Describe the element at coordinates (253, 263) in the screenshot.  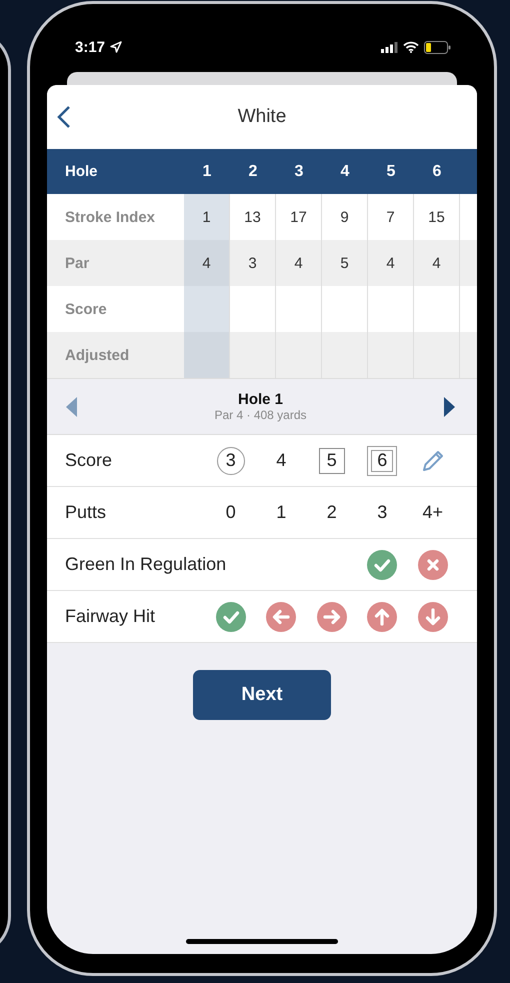
I see `table-cell: 3` at that location.